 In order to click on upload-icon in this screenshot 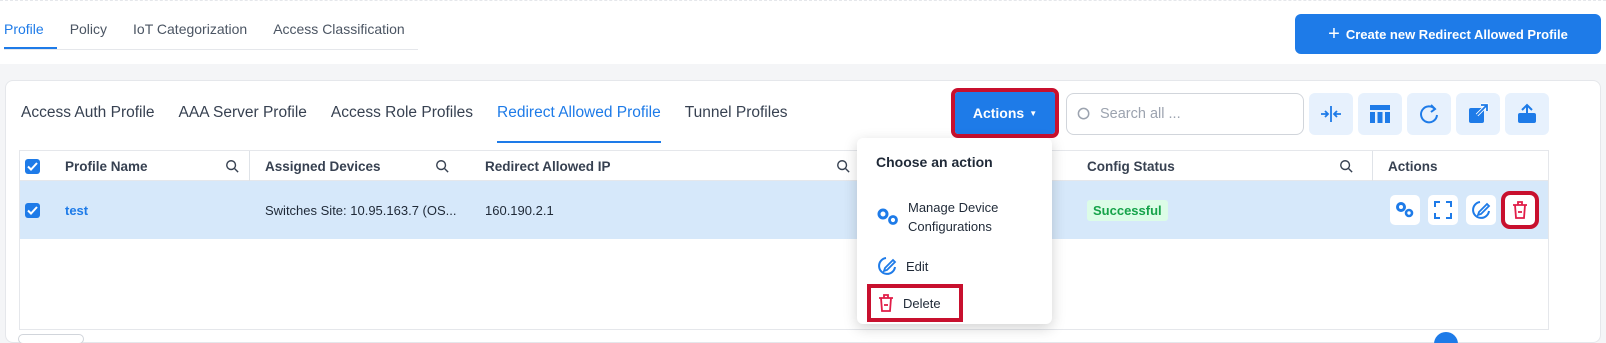, I will do `click(1527, 113)`.